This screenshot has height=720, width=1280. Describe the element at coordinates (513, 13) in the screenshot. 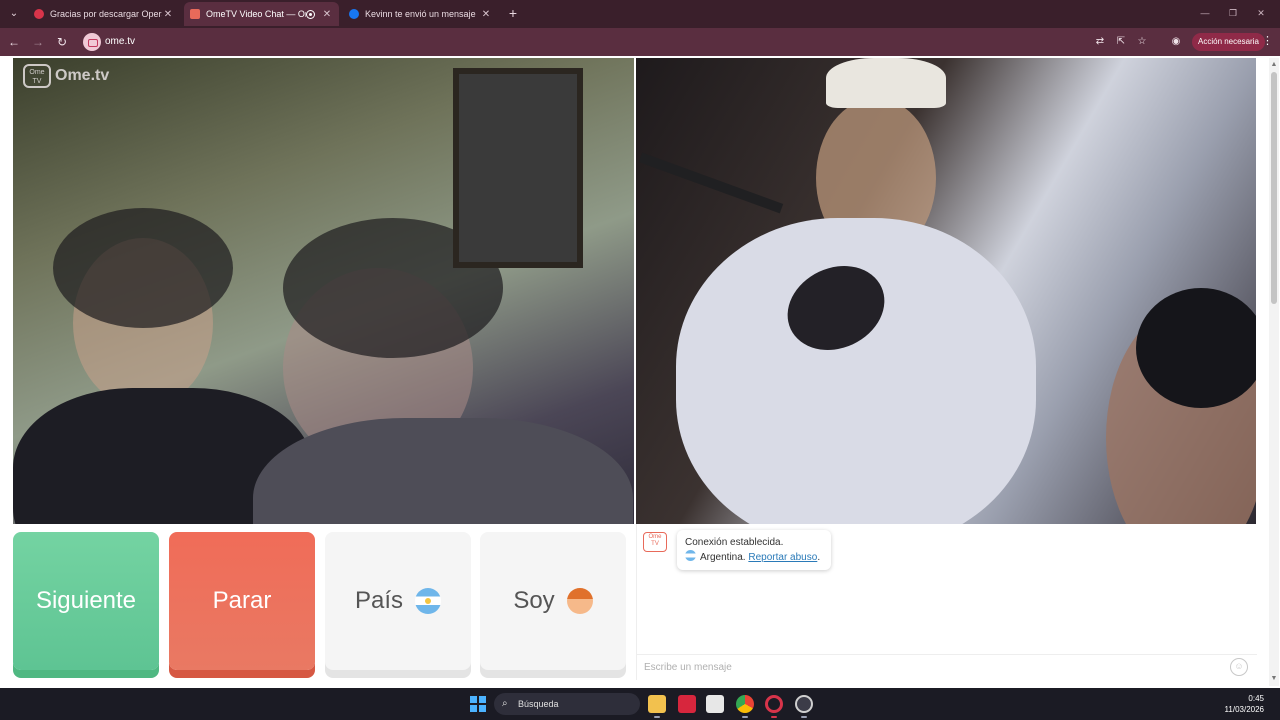

I see `new-tab-plus-icon: +` at that location.